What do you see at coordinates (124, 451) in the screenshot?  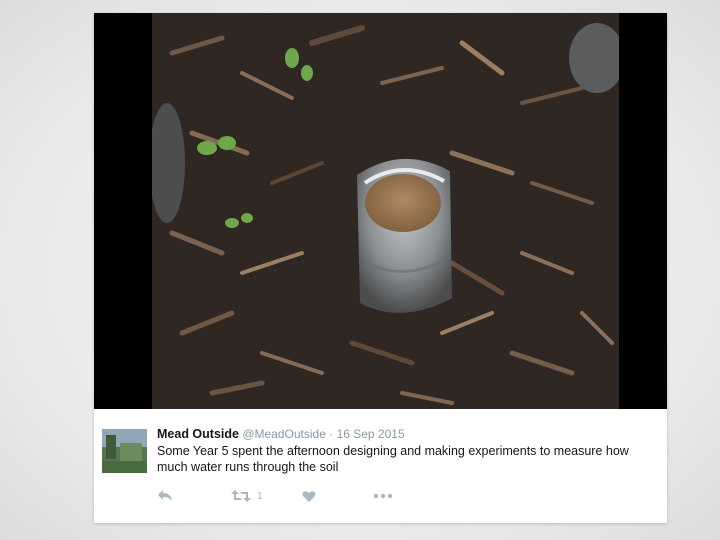 I see `avatar` at bounding box center [124, 451].